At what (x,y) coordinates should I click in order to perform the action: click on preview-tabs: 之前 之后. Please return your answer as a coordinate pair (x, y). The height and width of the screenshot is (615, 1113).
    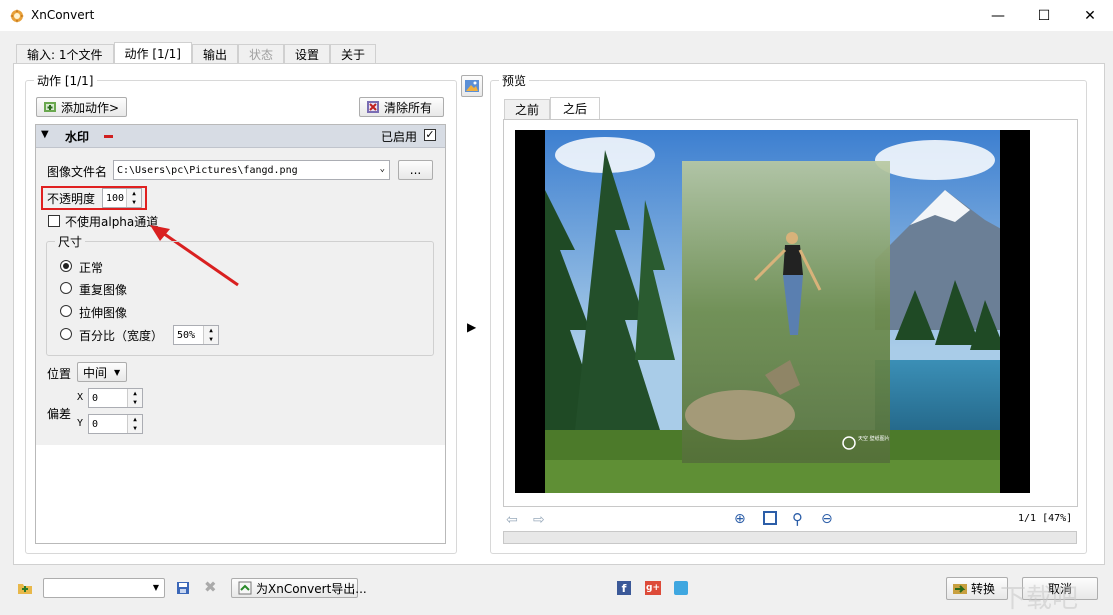
    Looking at the image, I should click on (552, 108).